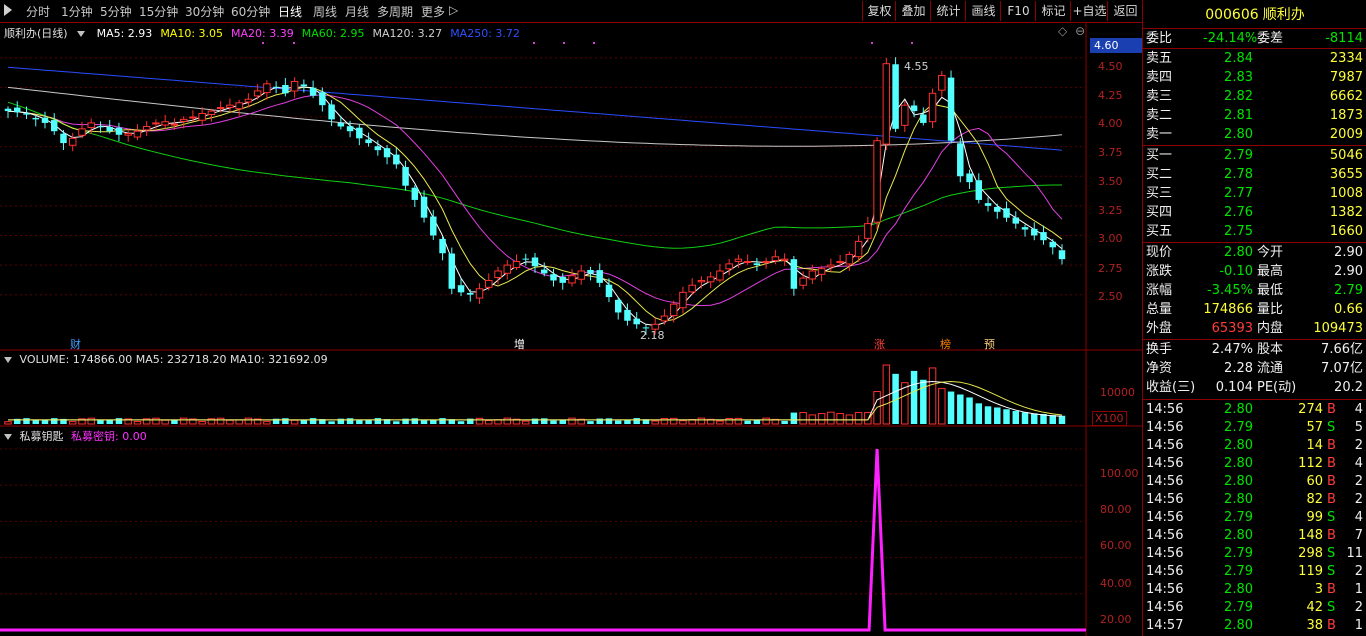 The height and width of the screenshot is (636, 1366). I want to click on high-label: 4.55, so click(916, 66).